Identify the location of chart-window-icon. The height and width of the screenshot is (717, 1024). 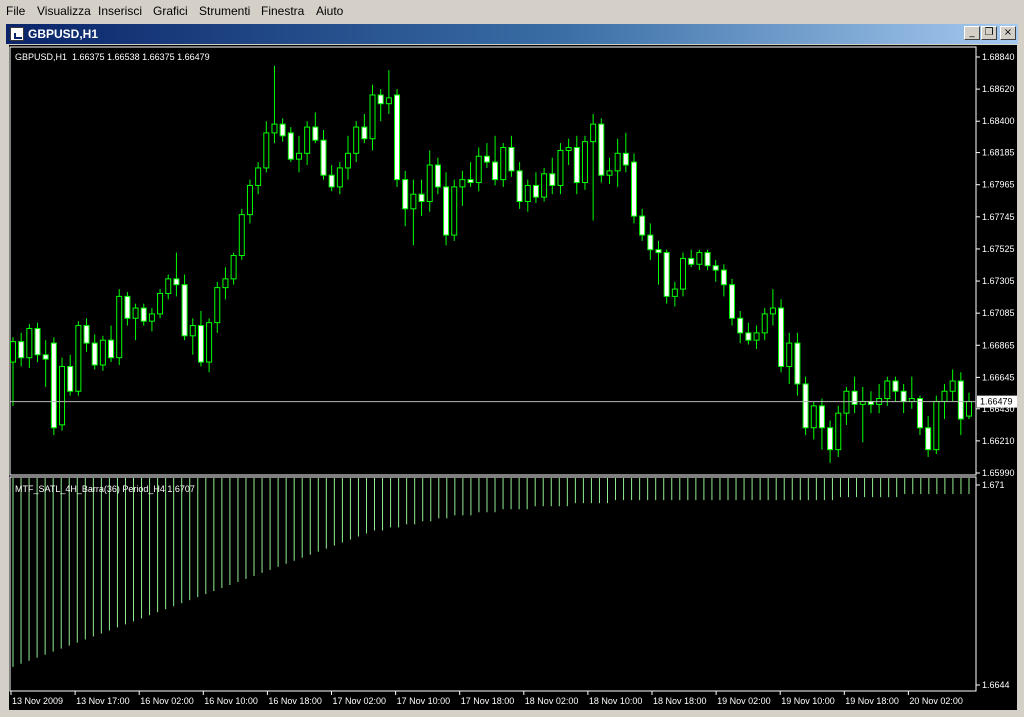
(17, 34).